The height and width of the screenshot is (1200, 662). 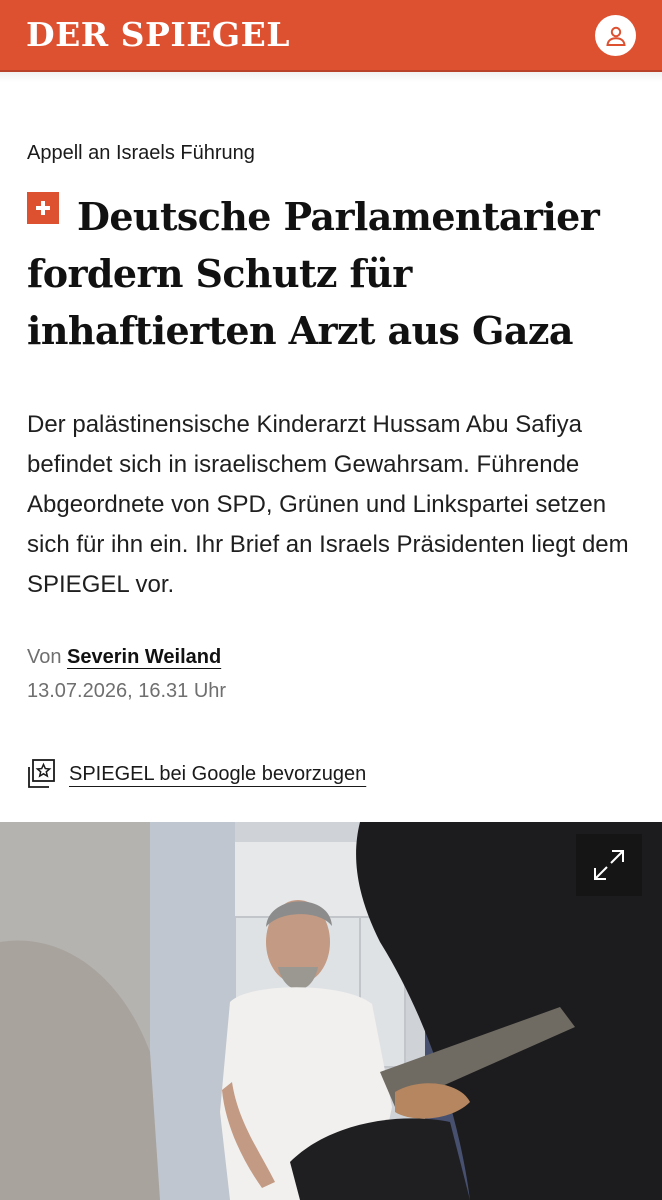 I want to click on expand-icon, so click(x=609, y=865).